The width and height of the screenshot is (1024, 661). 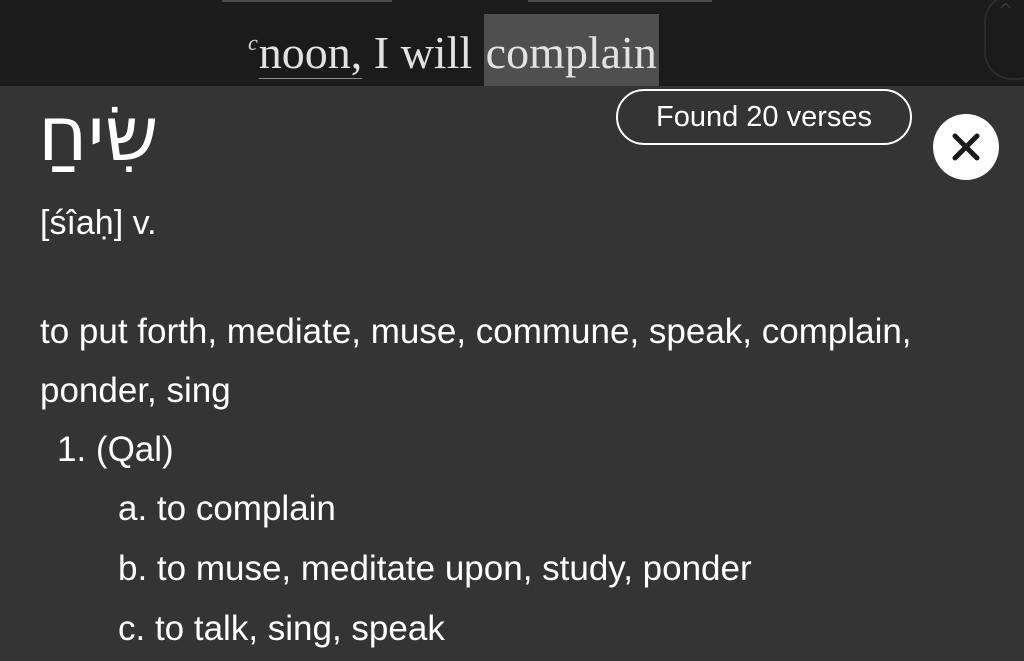 I want to click on verse-word: noon,, so click(x=311, y=52).